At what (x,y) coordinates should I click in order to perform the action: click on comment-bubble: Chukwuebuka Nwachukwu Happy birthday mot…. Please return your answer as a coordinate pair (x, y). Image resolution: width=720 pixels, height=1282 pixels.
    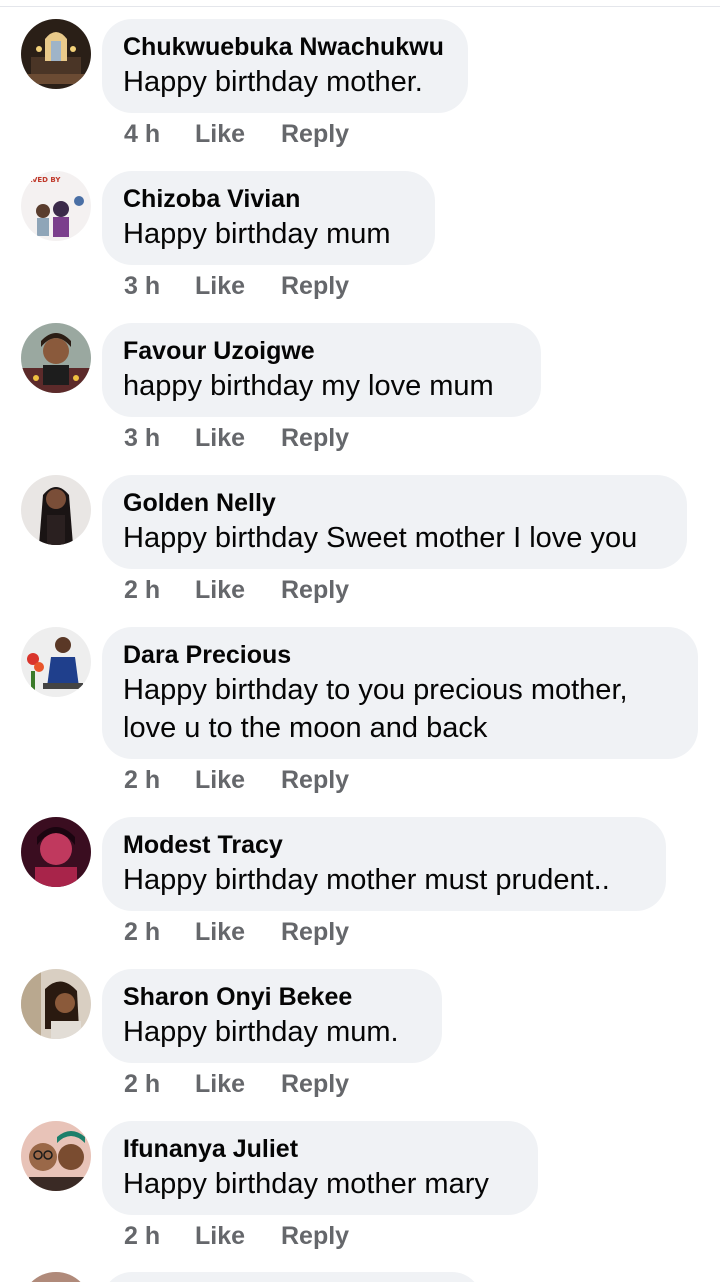
    Looking at the image, I should click on (285, 66).